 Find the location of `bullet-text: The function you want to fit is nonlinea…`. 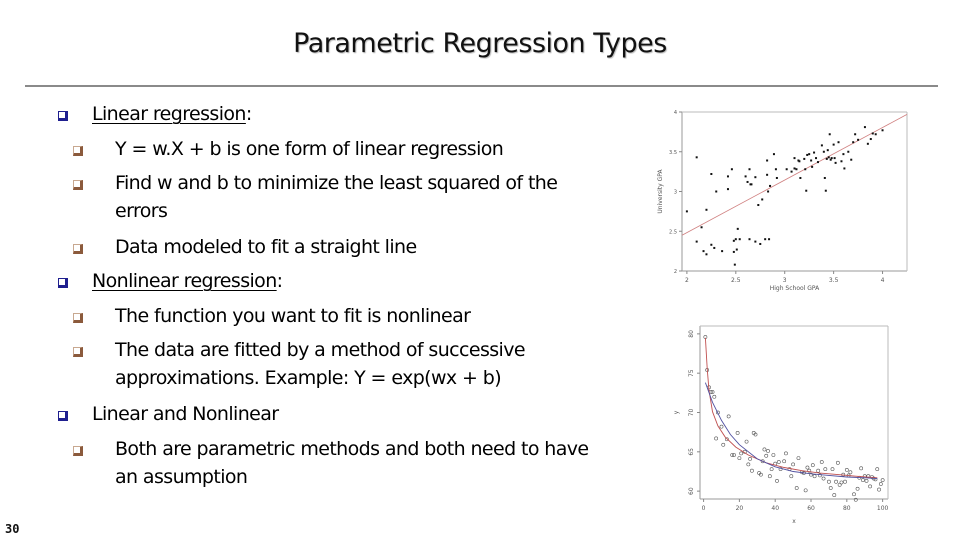

bullet-text: The function you want to fit is nonlinea… is located at coordinates (293, 316).